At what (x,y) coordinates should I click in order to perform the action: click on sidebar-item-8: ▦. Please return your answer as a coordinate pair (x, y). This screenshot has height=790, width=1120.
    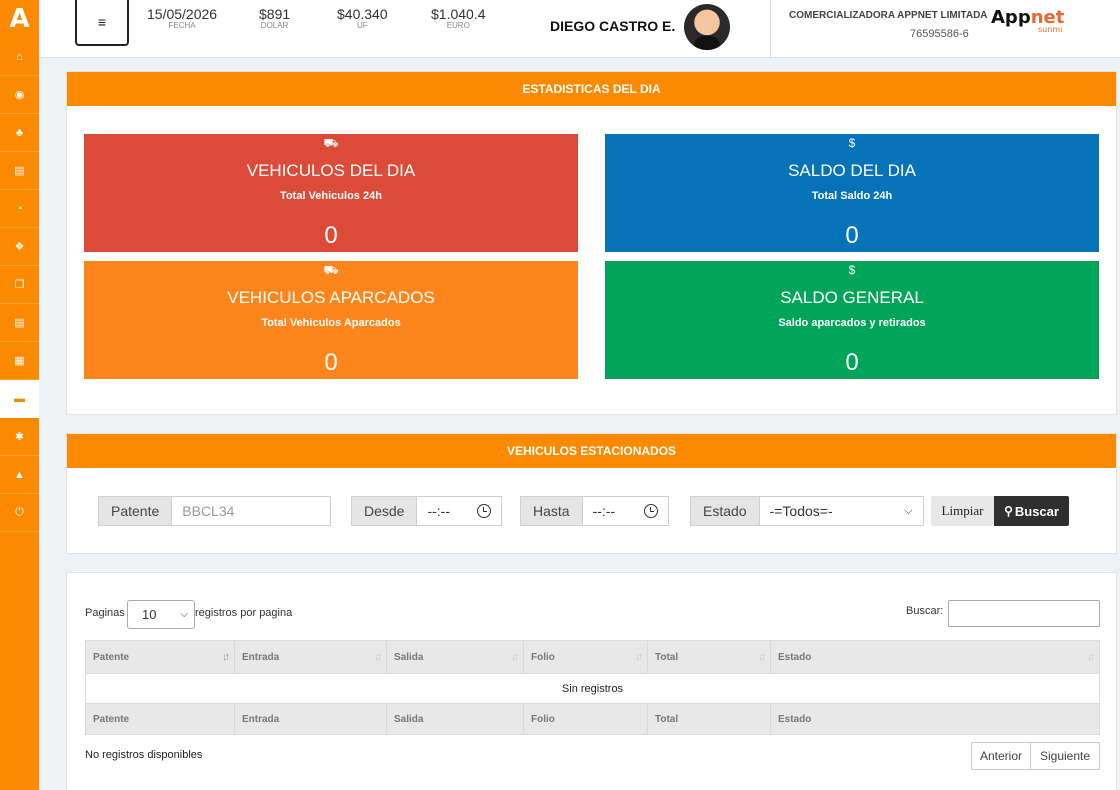
    Looking at the image, I should click on (19, 361).